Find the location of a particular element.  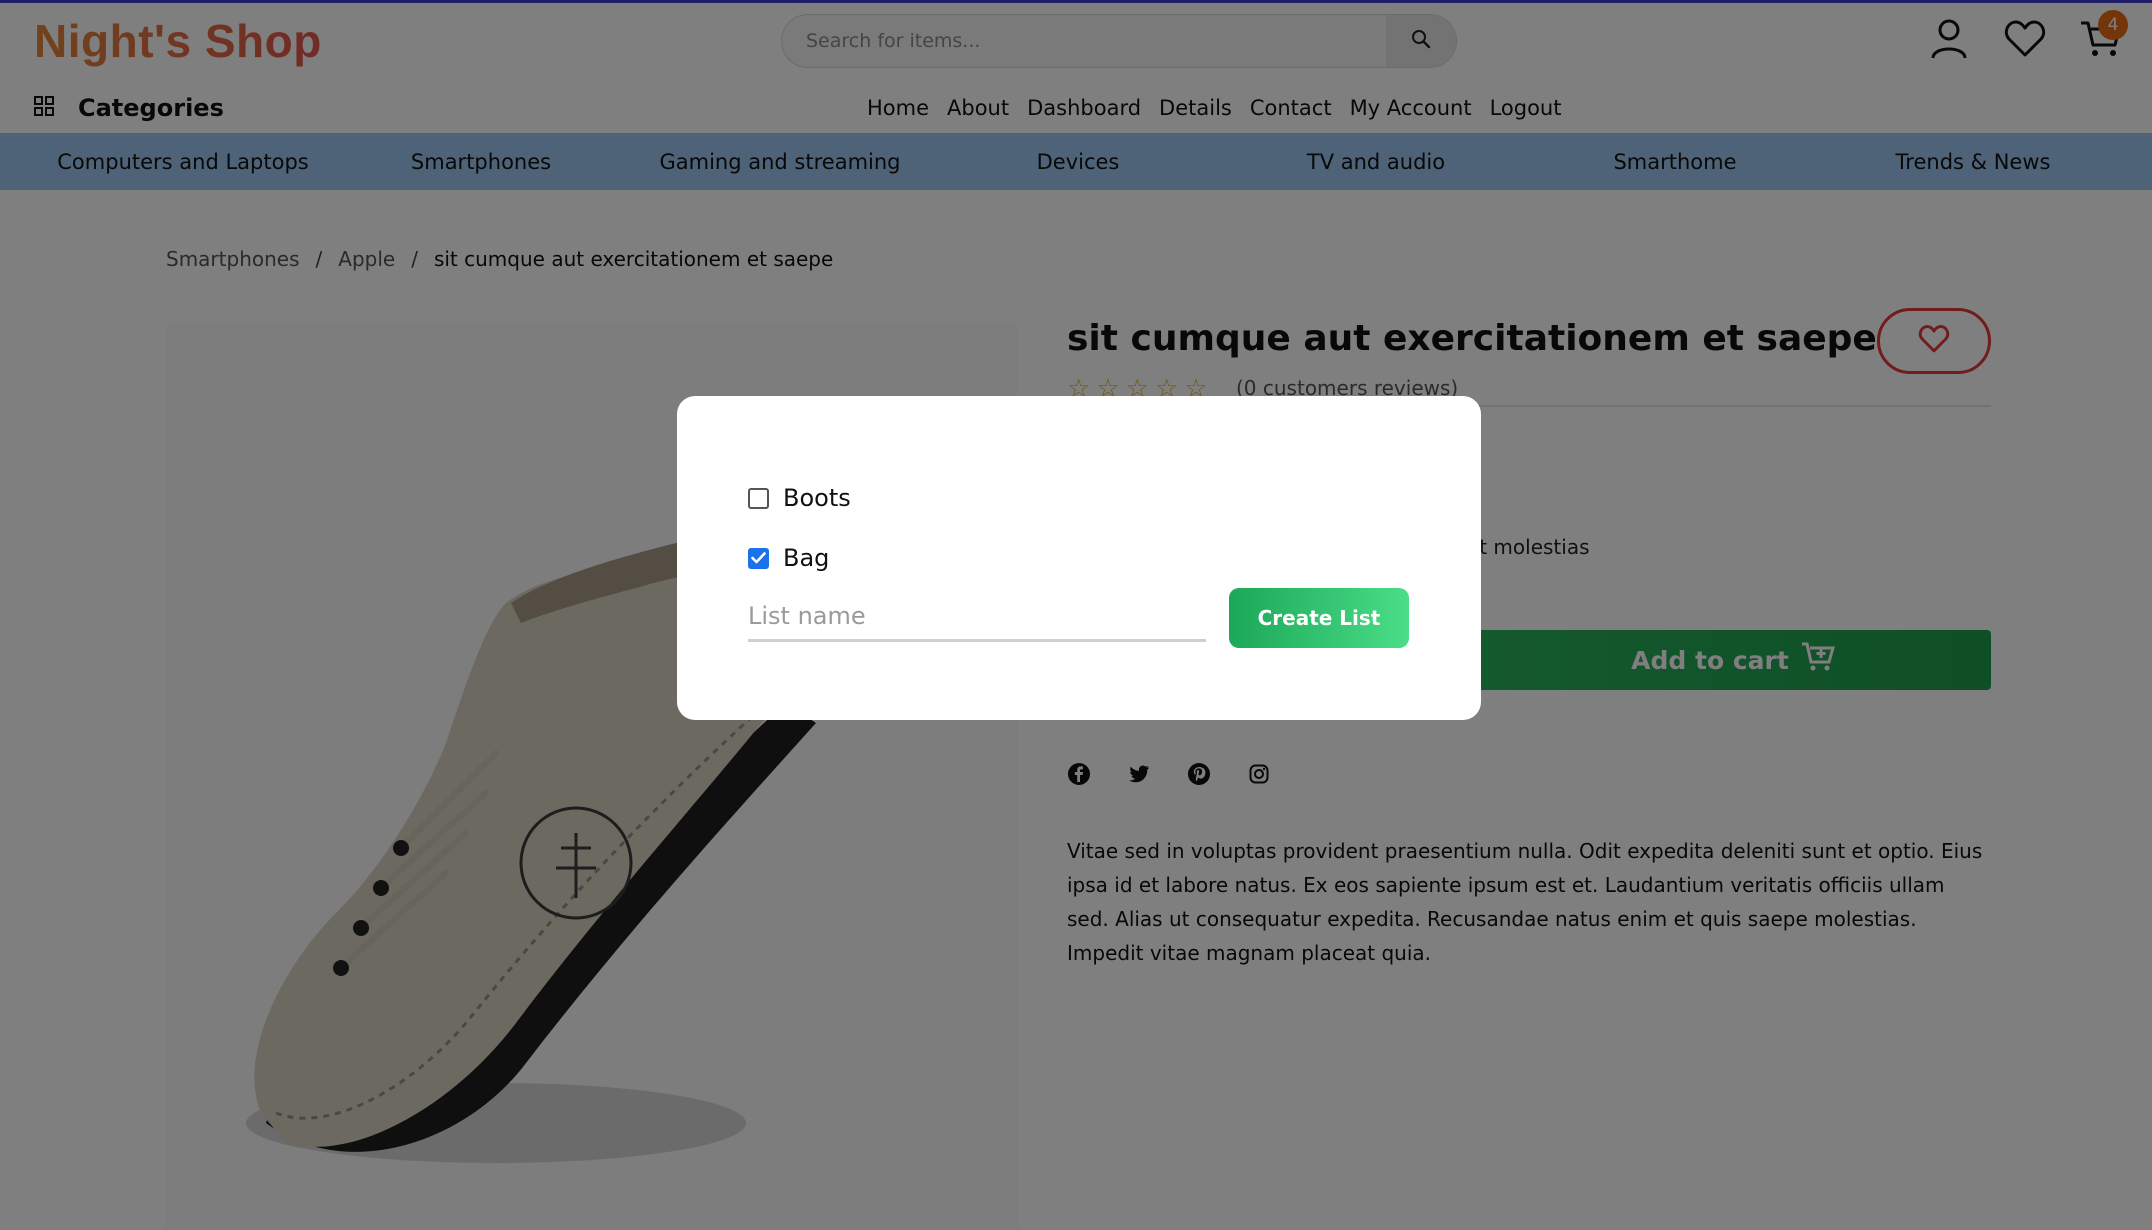

list-option-label: Bag is located at coordinates (806, 558).